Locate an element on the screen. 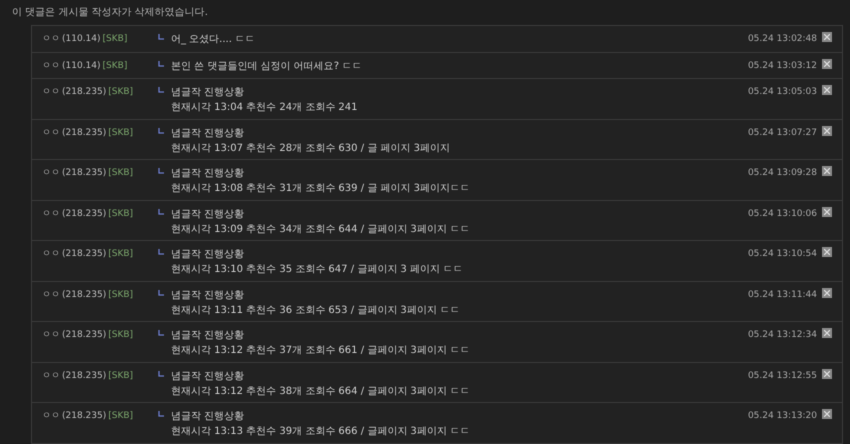 This screenshot has width=850, height=444. comment-text: 현재시각 13:12 추천수 37개 조회수 661 / 글페이지 3페이지 ㄷㄷ is located at coordinates (321, 351).